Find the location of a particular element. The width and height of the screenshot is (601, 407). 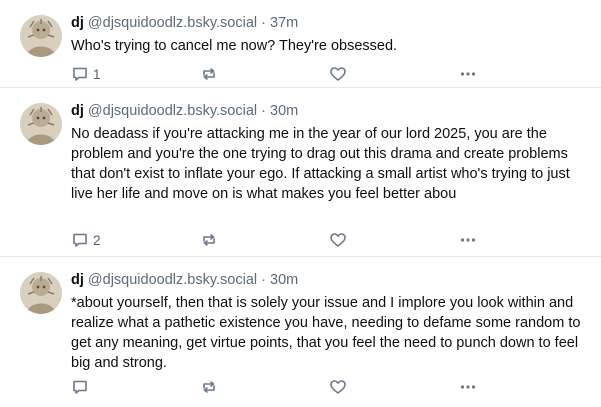

reply-button: 2 is located at coordinates (86, 240).